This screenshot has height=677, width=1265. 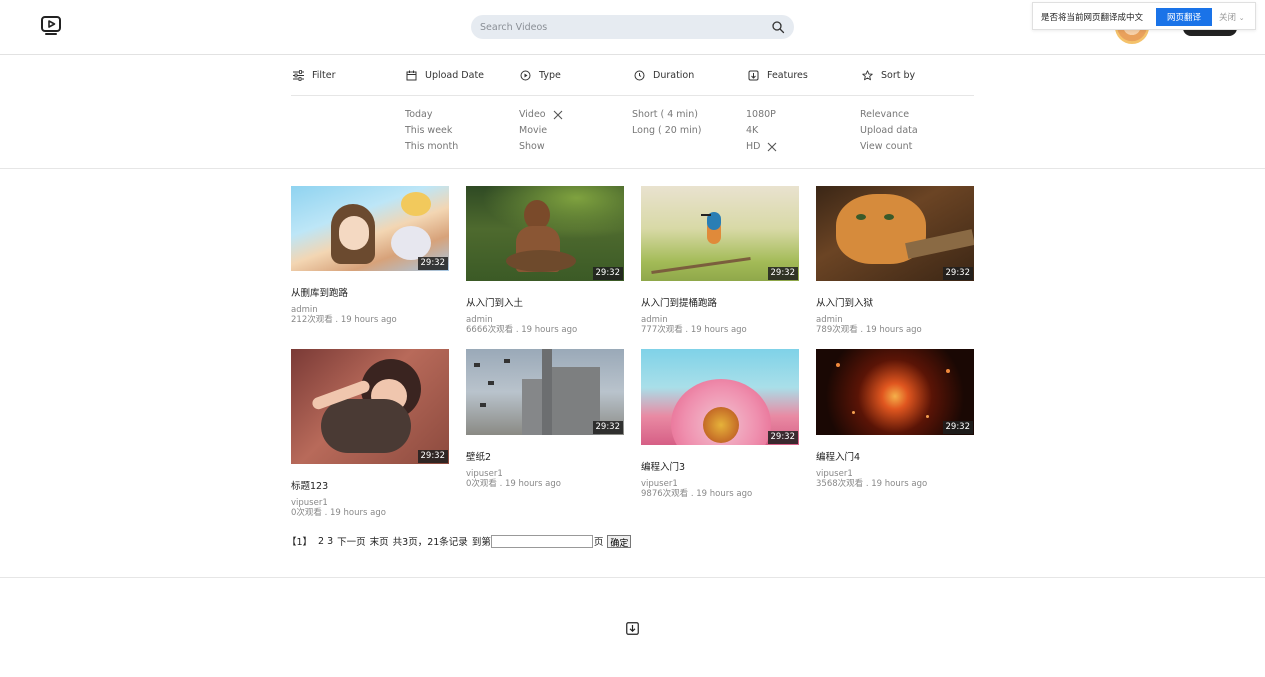 What do you see at coordinates (545, 456) in the screenshot?
I see `video-title: 壁纸2` at bounding box center [545, 456].